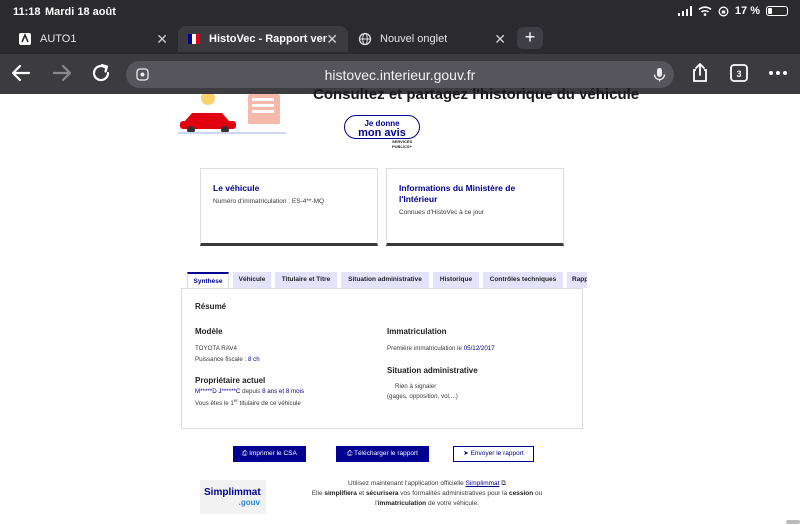  I want to click on services-publics-logo: SERVICES PUBLICS+, so click(402, 144).